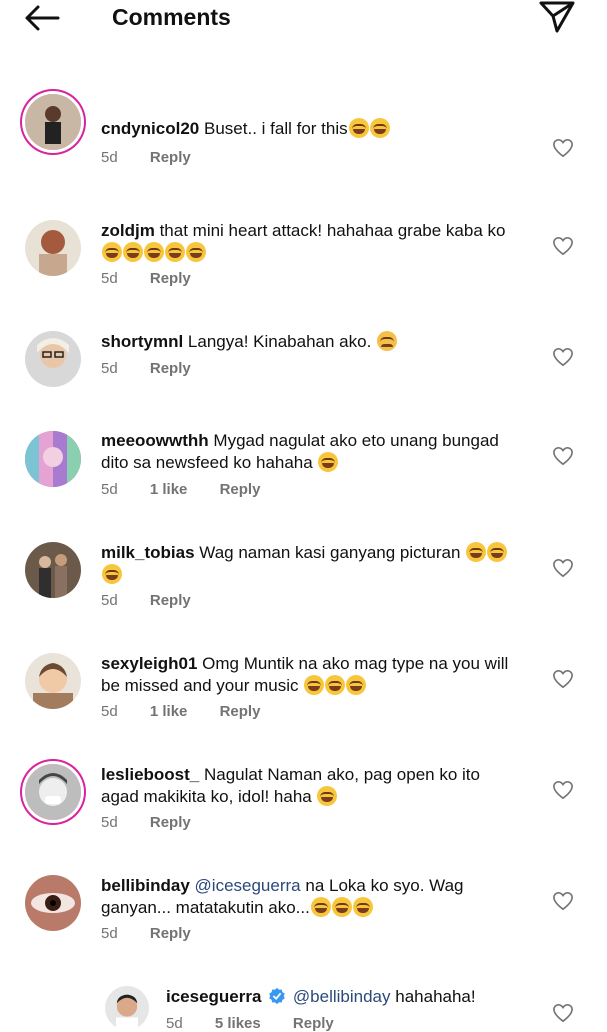 This screenshot has height=1032, width=607. I want to click on verified-badge-icon, so click(277, 996).